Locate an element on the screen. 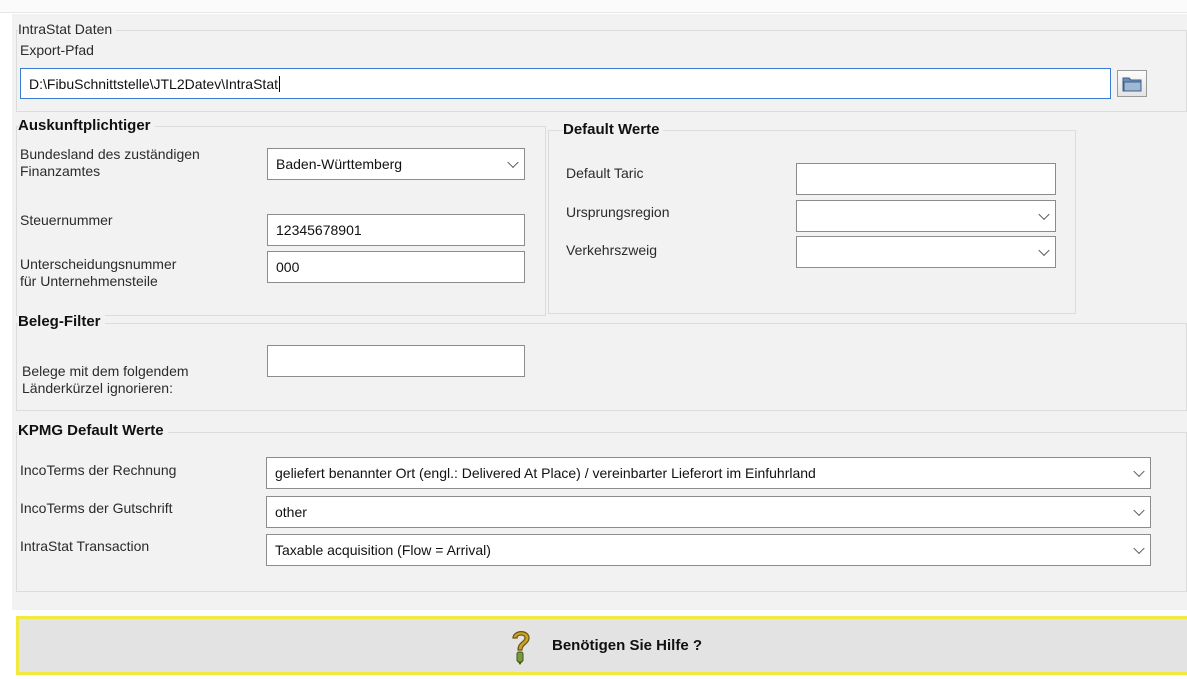 Image resolution: width=1187 pixels, height=679 pixels. beleg-filter-label-line2: Länderkürzel ignorieren: is located at coordinates (97, 388).